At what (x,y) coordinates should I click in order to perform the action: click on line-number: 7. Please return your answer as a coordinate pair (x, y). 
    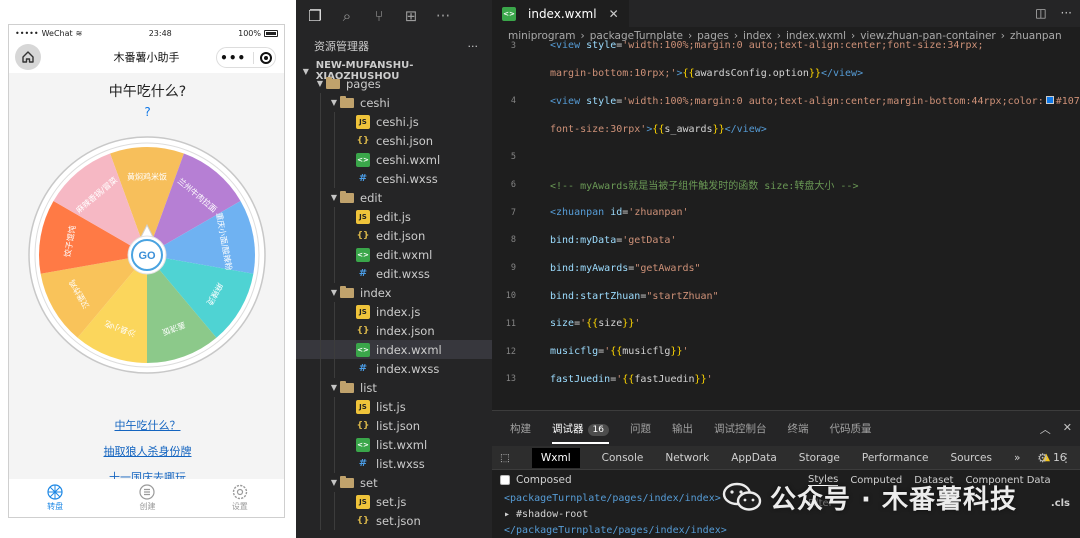
    Looking at the image, I should click on (513, 212).